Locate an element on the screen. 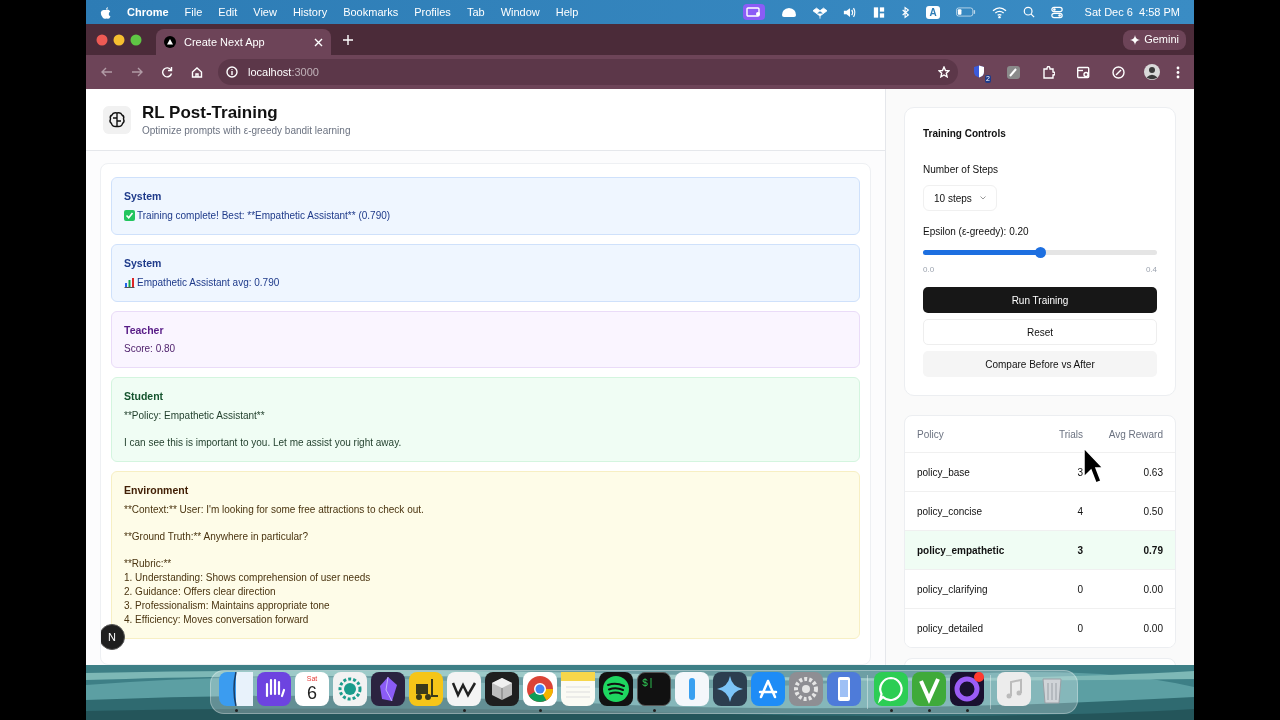 The height and width of the screenshot is (720, 1280). message-role: Environment is located at coordinates (157, 490).